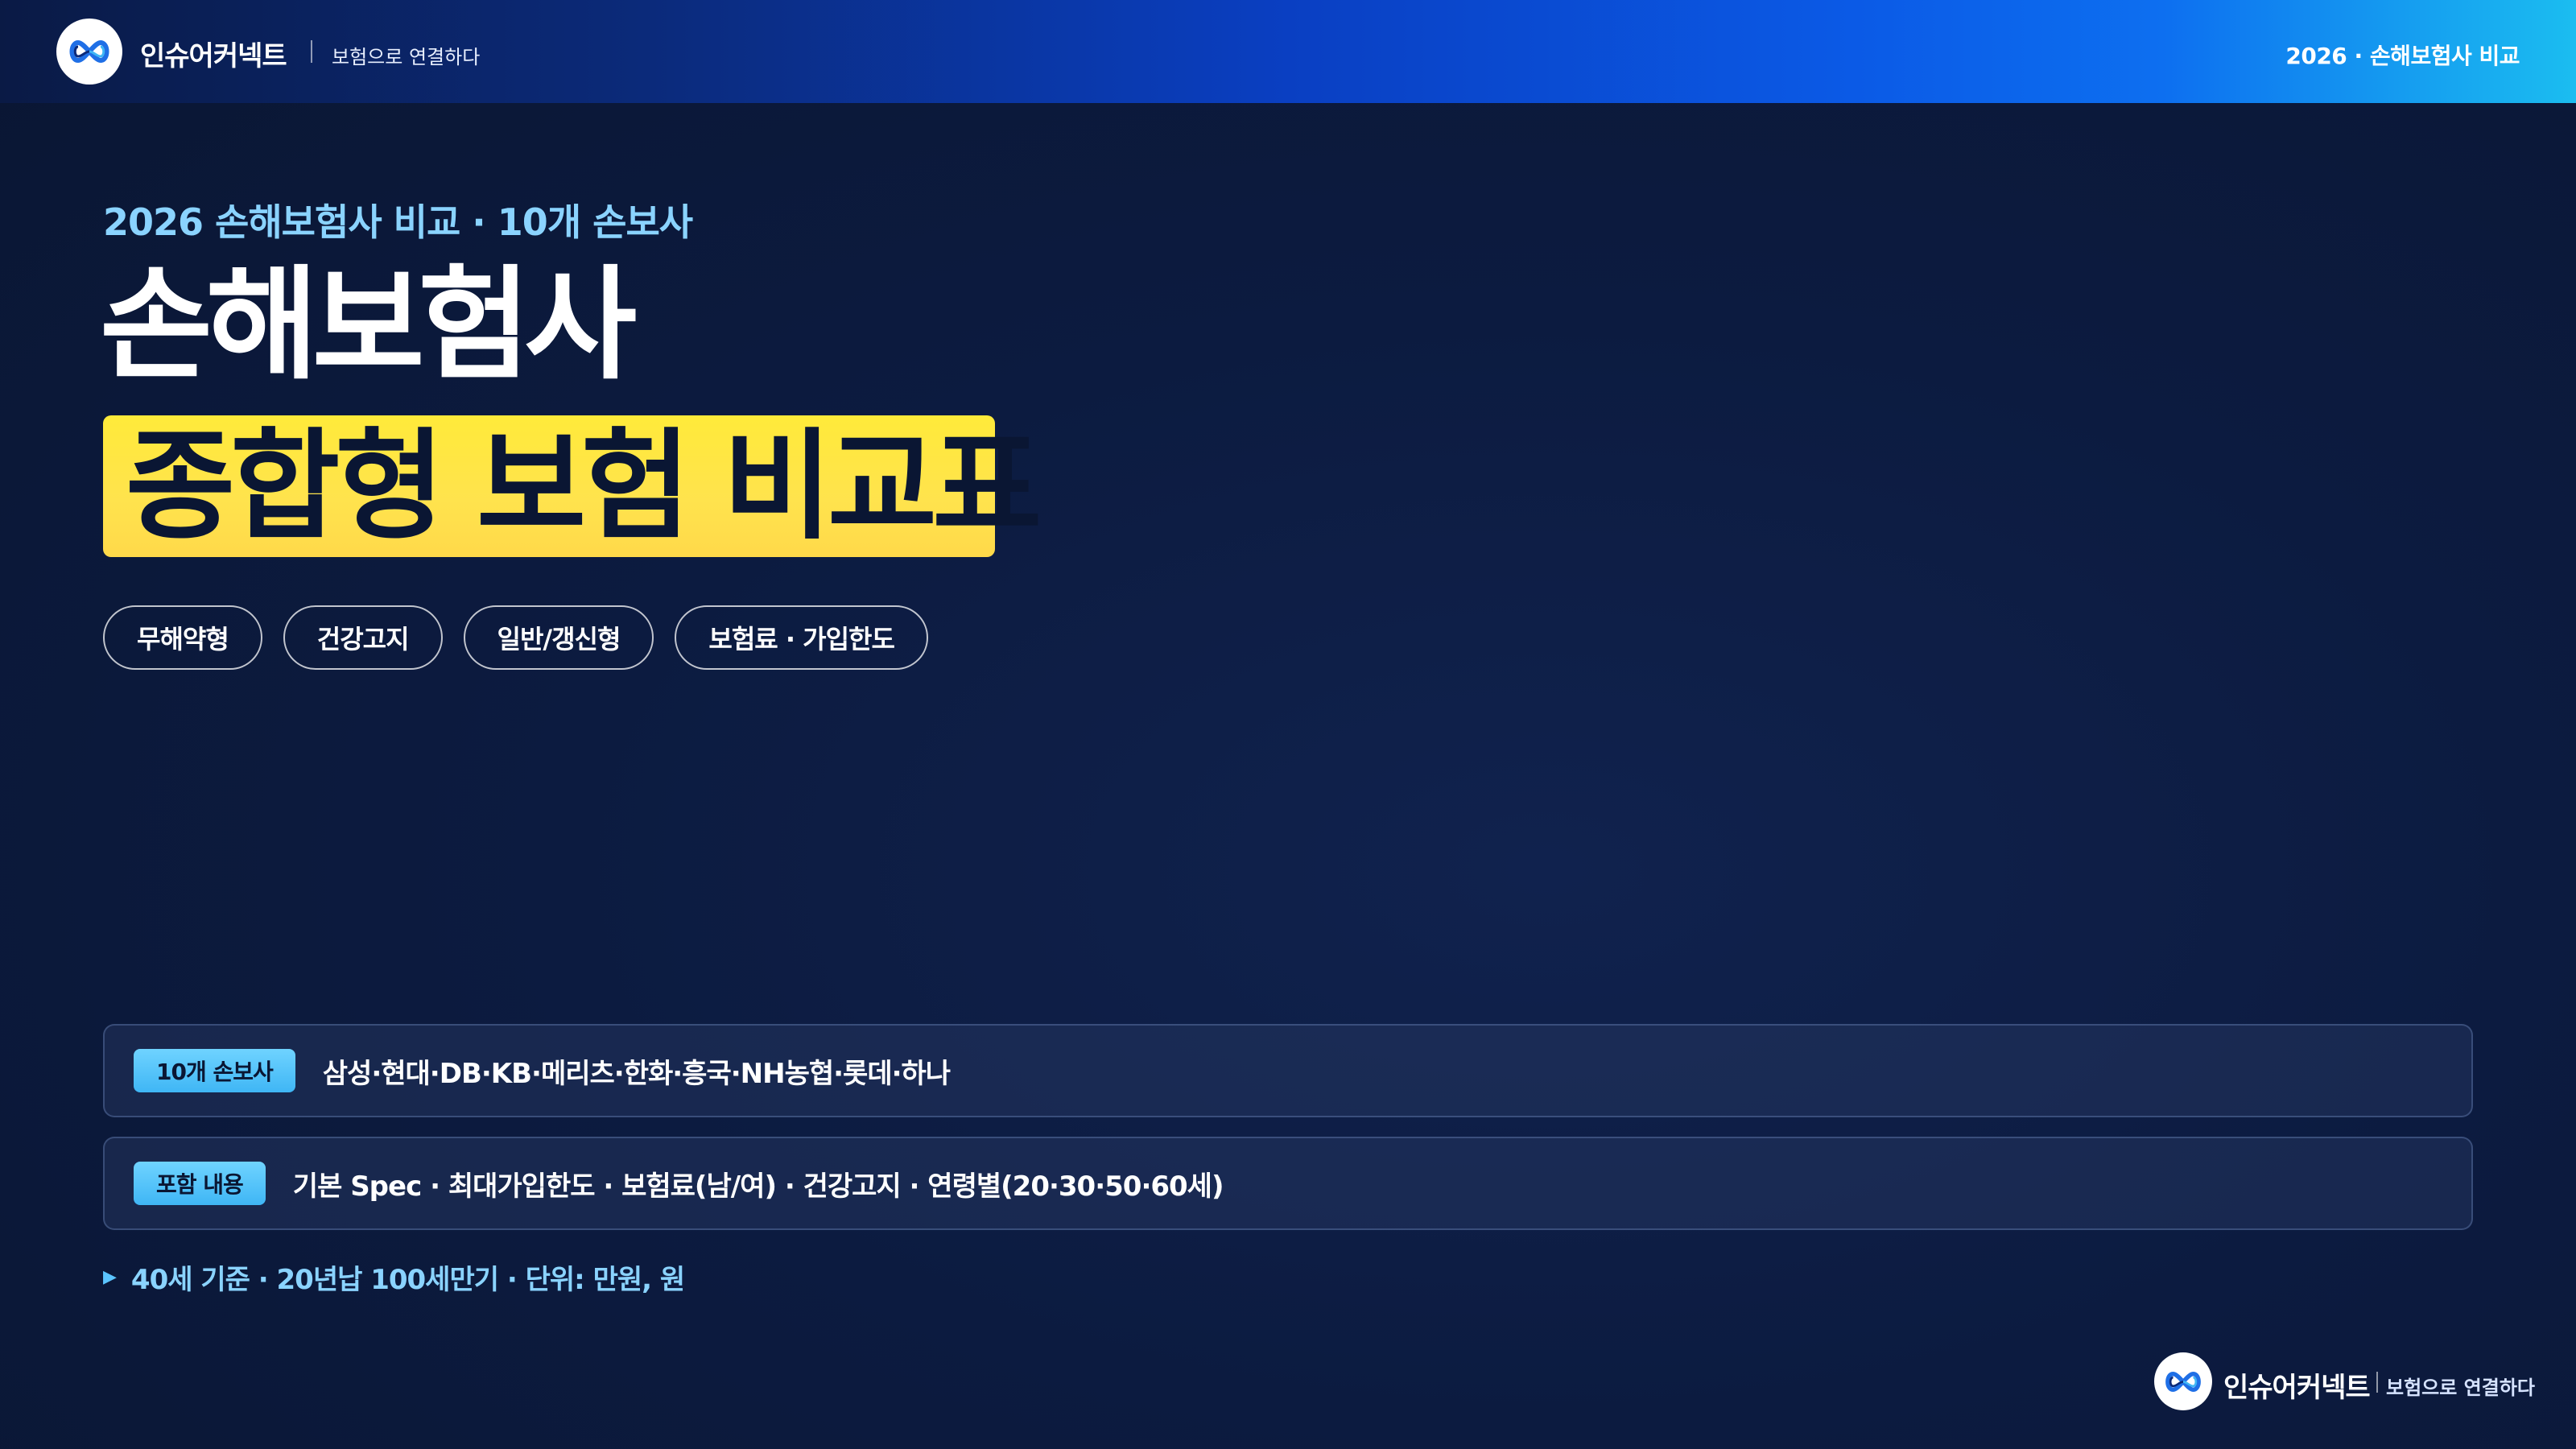 The height and width of the screenshot is (1449, 2576). Describe the element at coordinates (2402, 56) in the screenshot. I see `header-right-label: 2026 · 손해보험사 비교` at that location.